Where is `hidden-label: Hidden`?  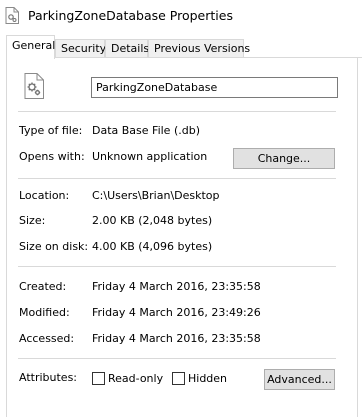 hidden-label: Hidden is located at coordinates (207, 378).